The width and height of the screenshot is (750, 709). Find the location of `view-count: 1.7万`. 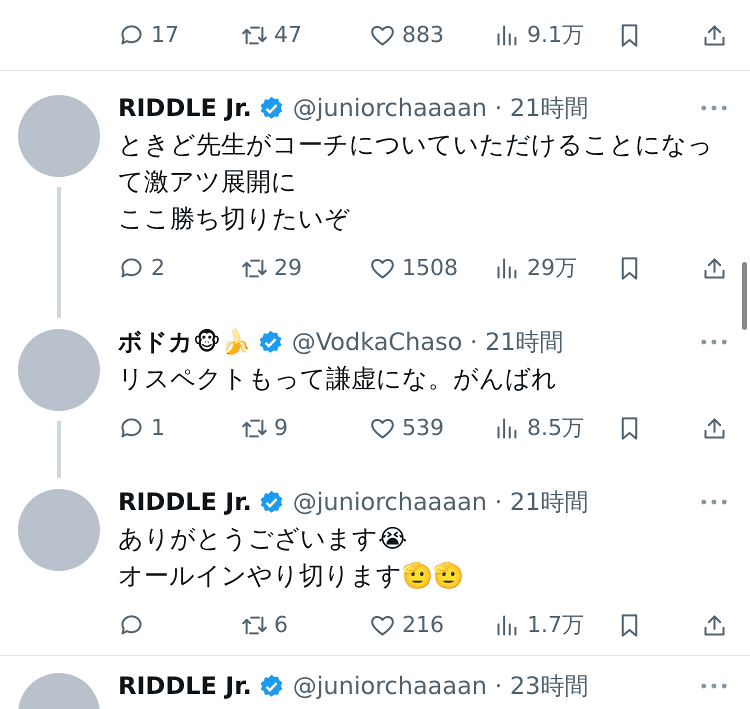

view-count: 1.7万 is located at coordinates (555, 626).